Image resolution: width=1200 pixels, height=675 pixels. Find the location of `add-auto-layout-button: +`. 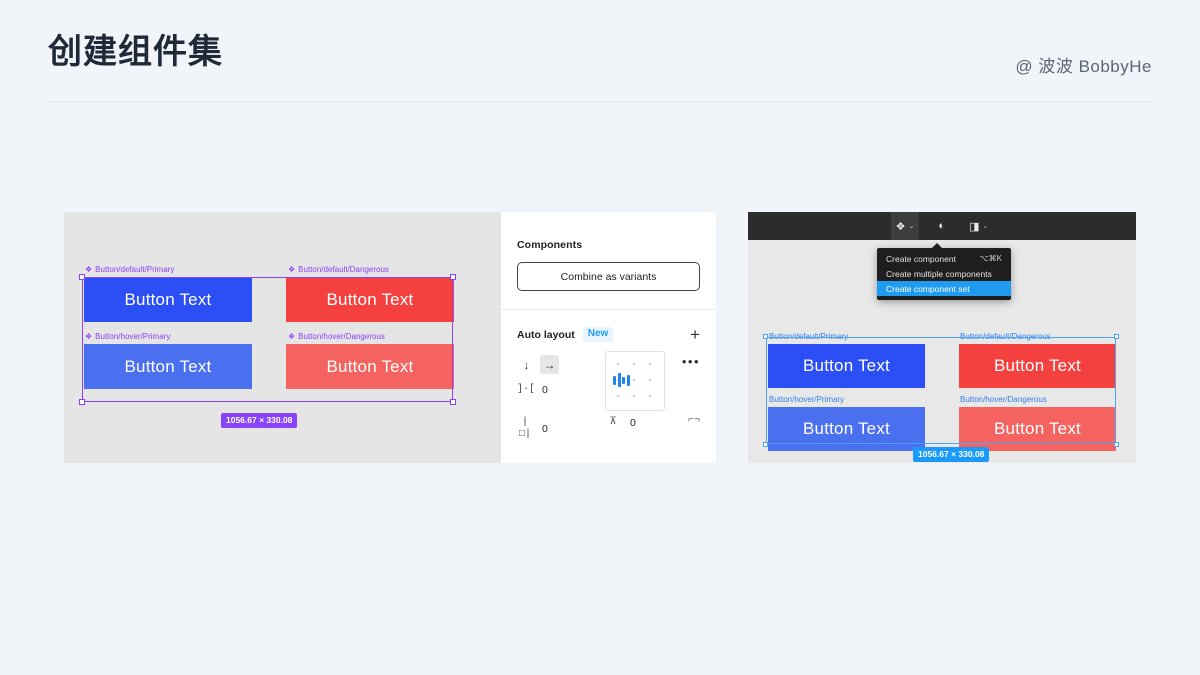

add-auto-layout-button: + is located at coordinates (695, 334).